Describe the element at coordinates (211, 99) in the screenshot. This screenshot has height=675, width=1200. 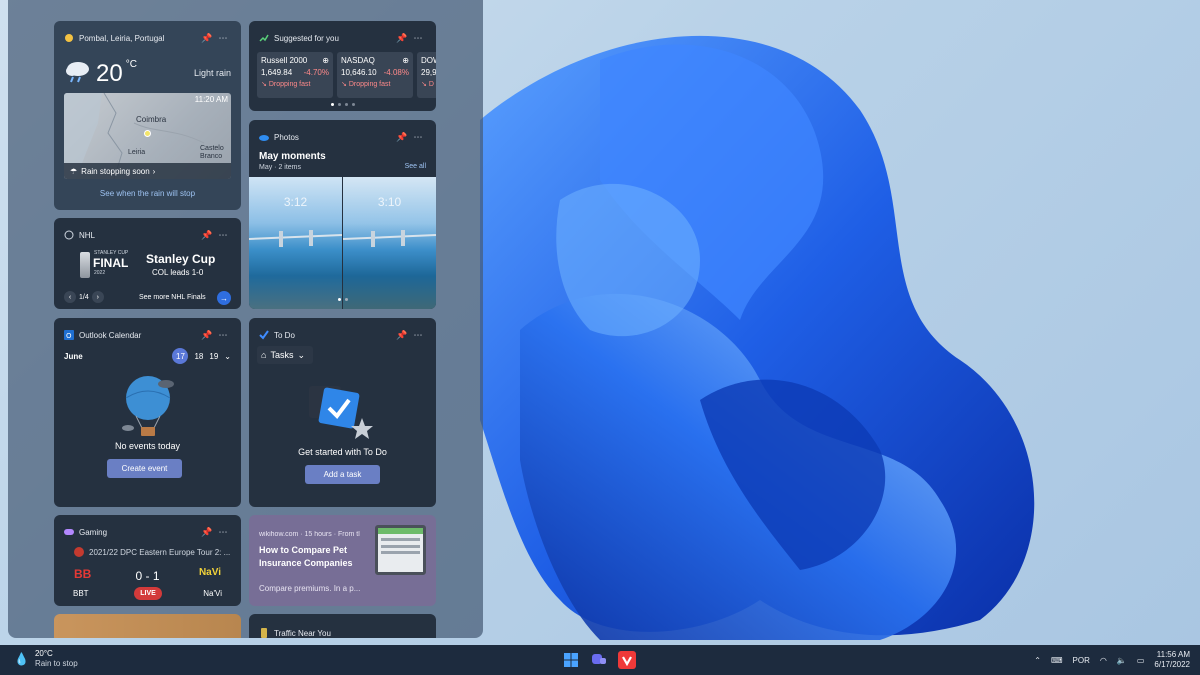
I see `map-time: 11:20 AM` at that location.